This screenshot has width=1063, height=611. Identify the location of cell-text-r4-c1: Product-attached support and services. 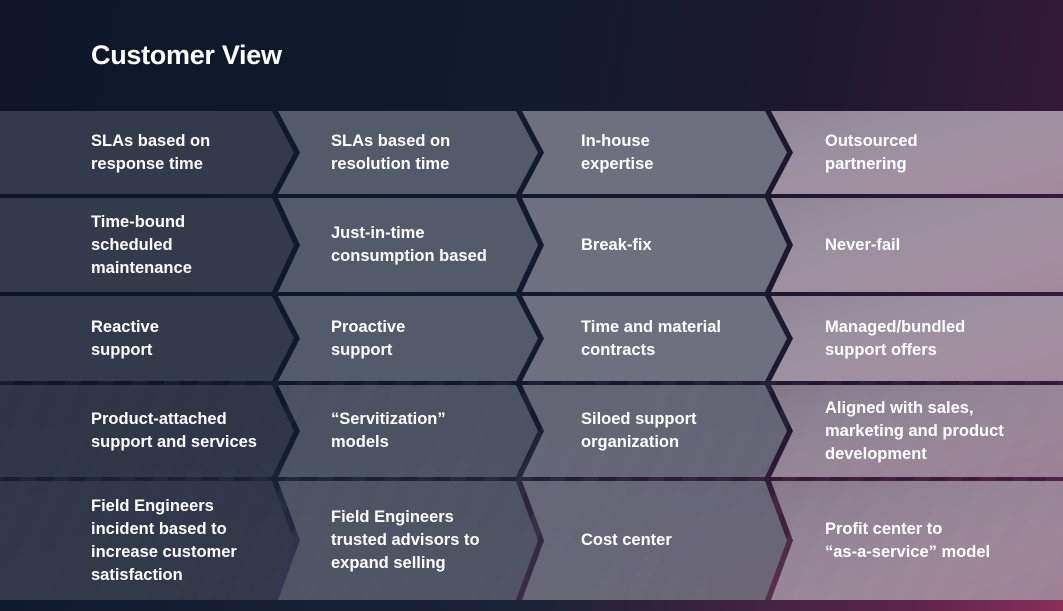
(174, 430).